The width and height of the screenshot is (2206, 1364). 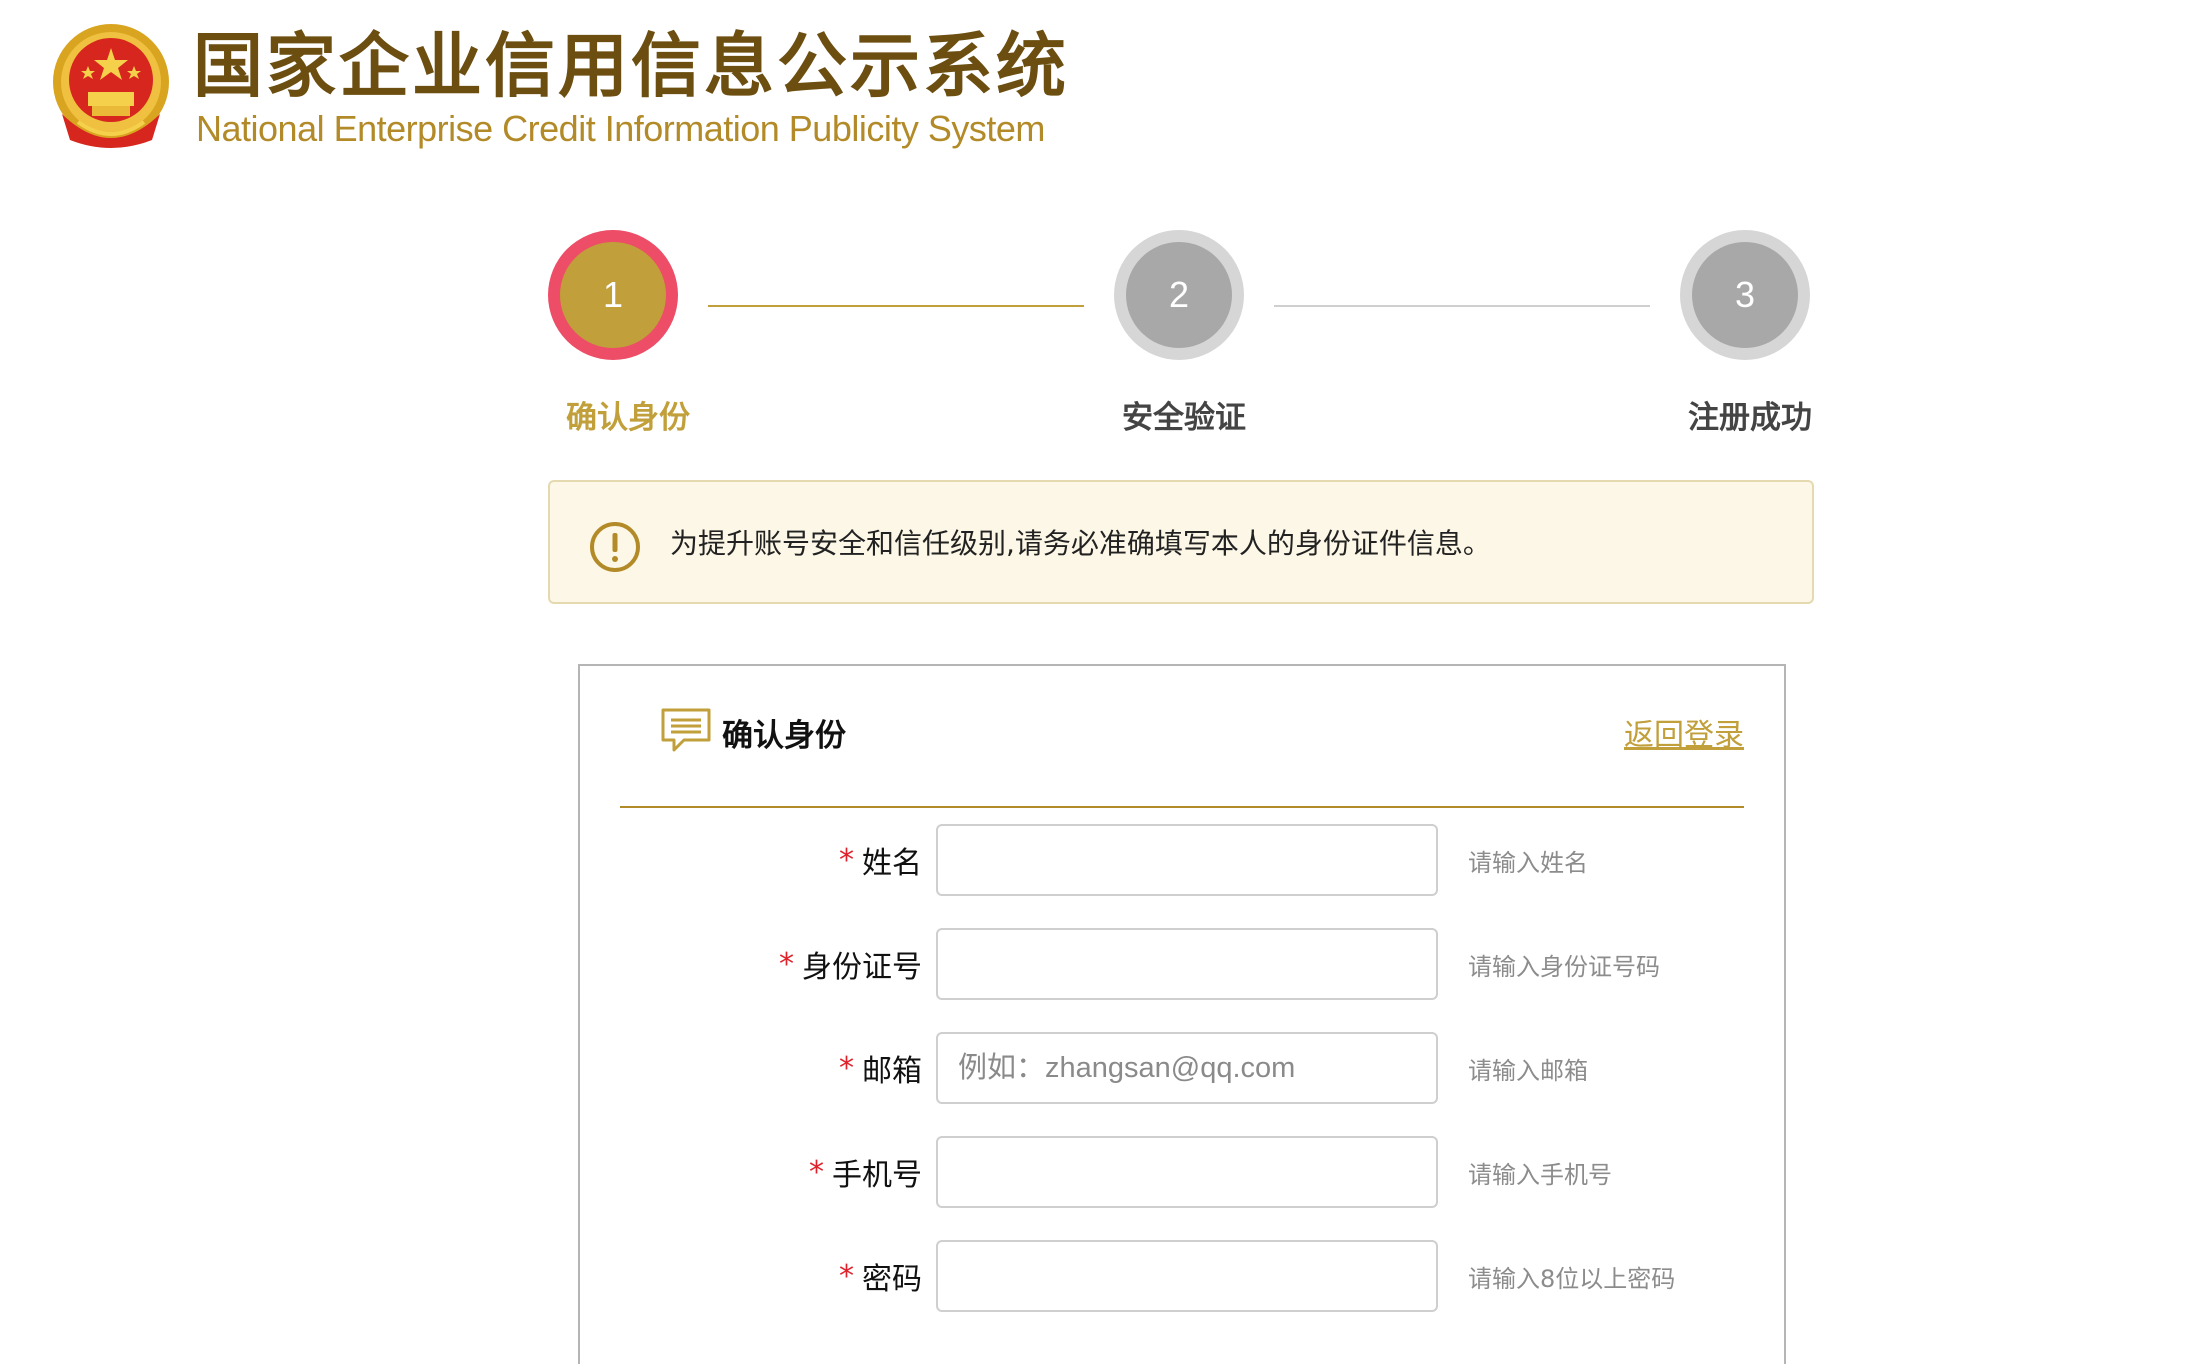 What do you see at coordinates (1182, 807) in the screenshot?
I see `divider` at bounding box center [1182, 807].